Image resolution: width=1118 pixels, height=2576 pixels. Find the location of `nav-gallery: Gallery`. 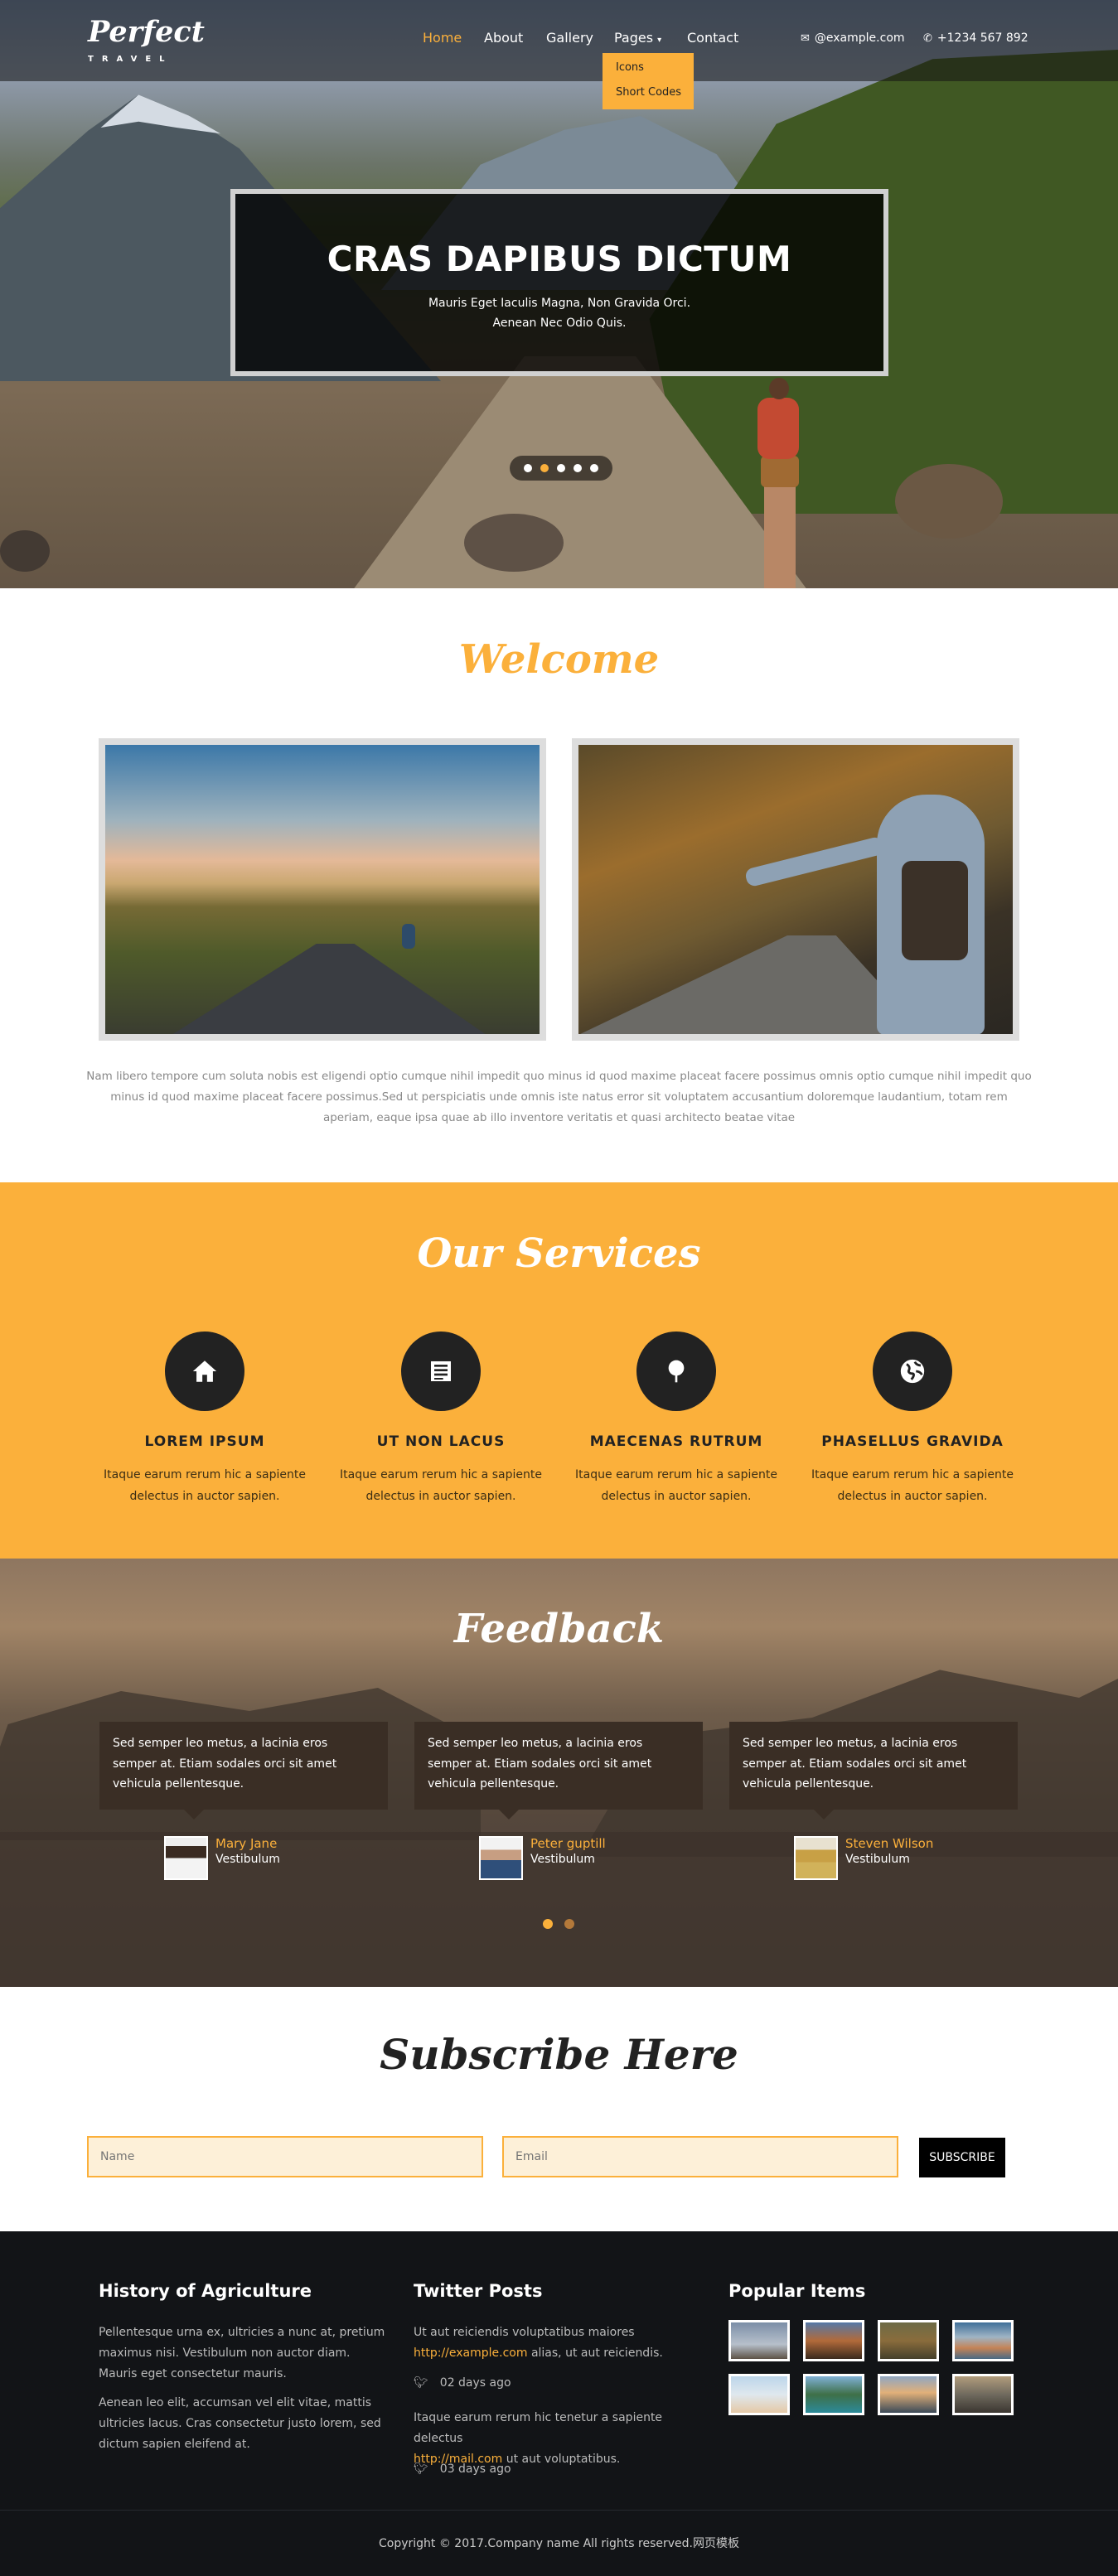

nav-gallery: Gallery is located at coordinates (570, 38).